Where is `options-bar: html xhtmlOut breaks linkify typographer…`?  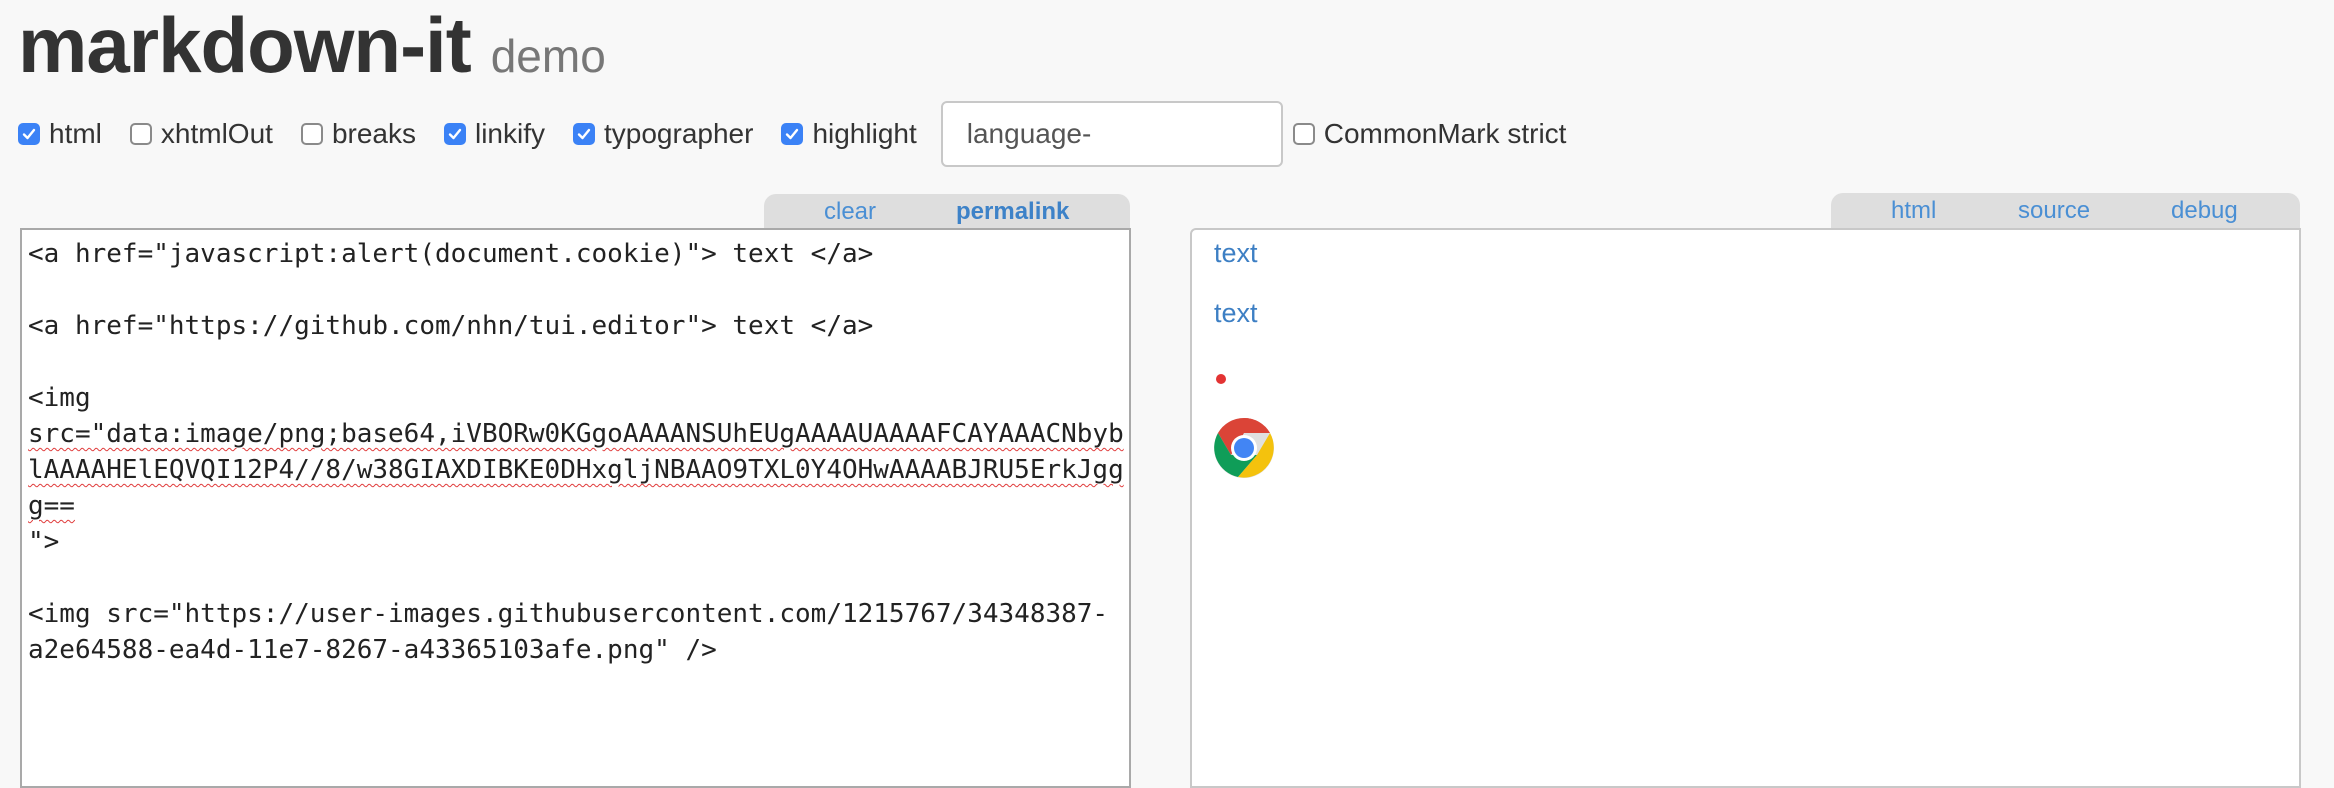 options-bar: html xhtmlOut breaks linkify typographer… is located at coordinates (806, 134).